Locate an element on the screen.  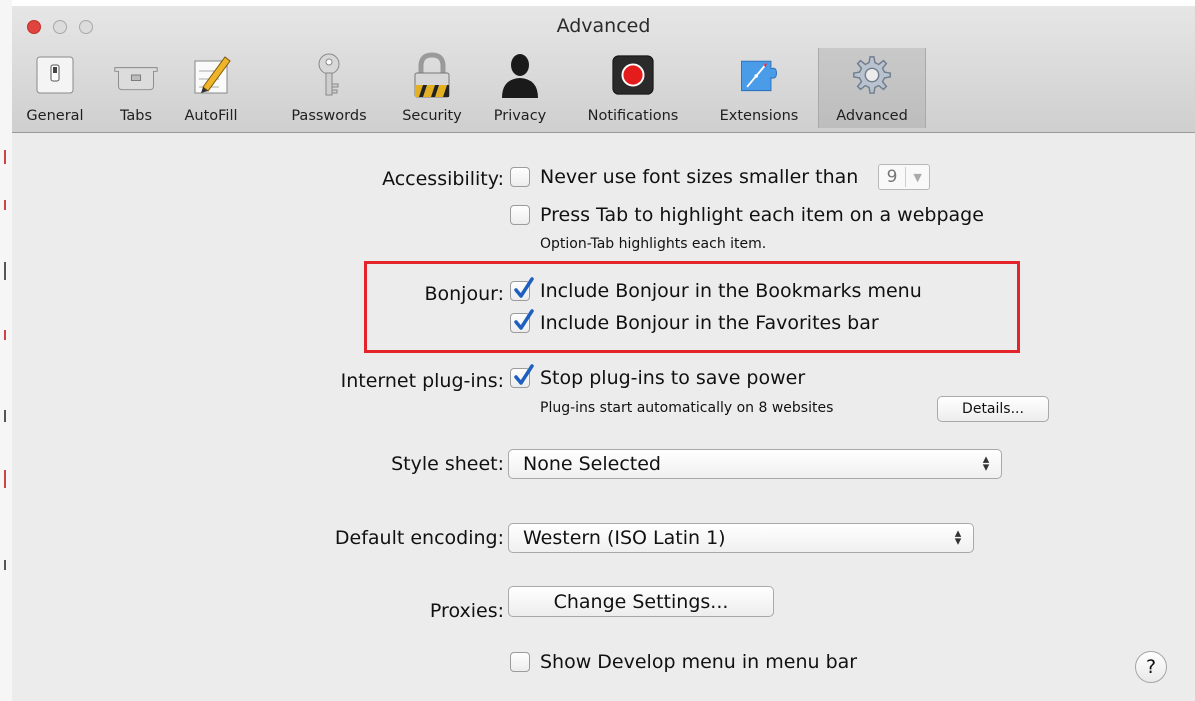
encoding-value: Western (ISO Latin 1) is located at coordinates (624, 538).